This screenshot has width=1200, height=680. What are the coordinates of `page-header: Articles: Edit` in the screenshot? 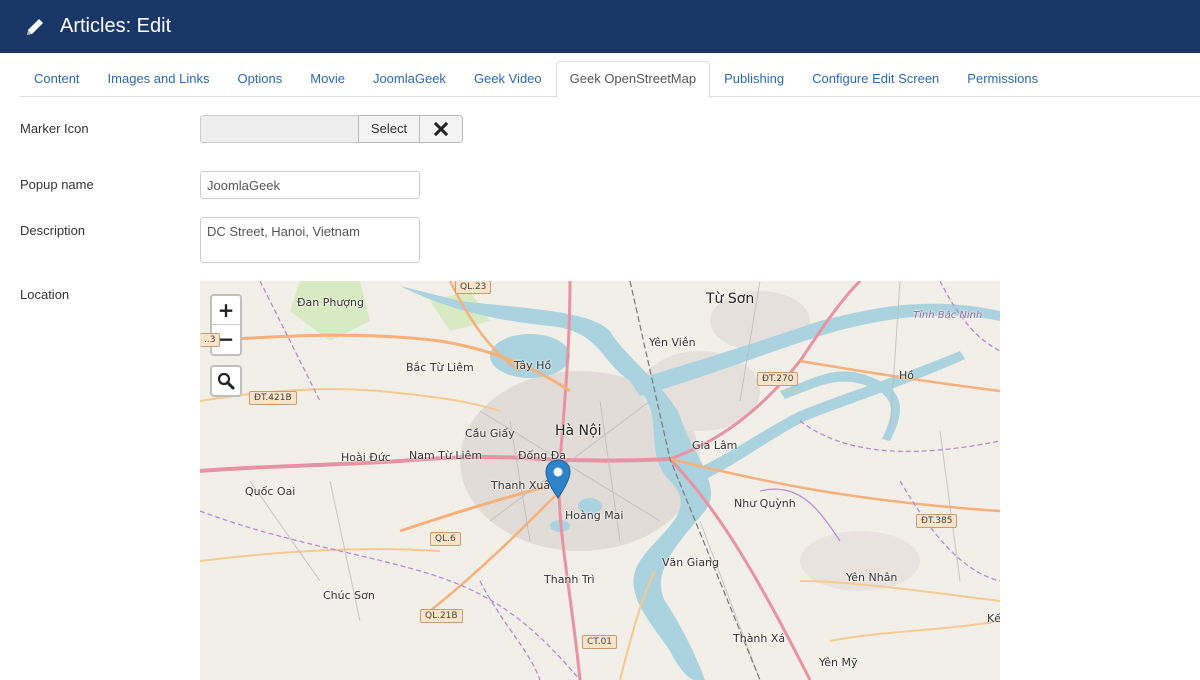 It's located at (600, 26).